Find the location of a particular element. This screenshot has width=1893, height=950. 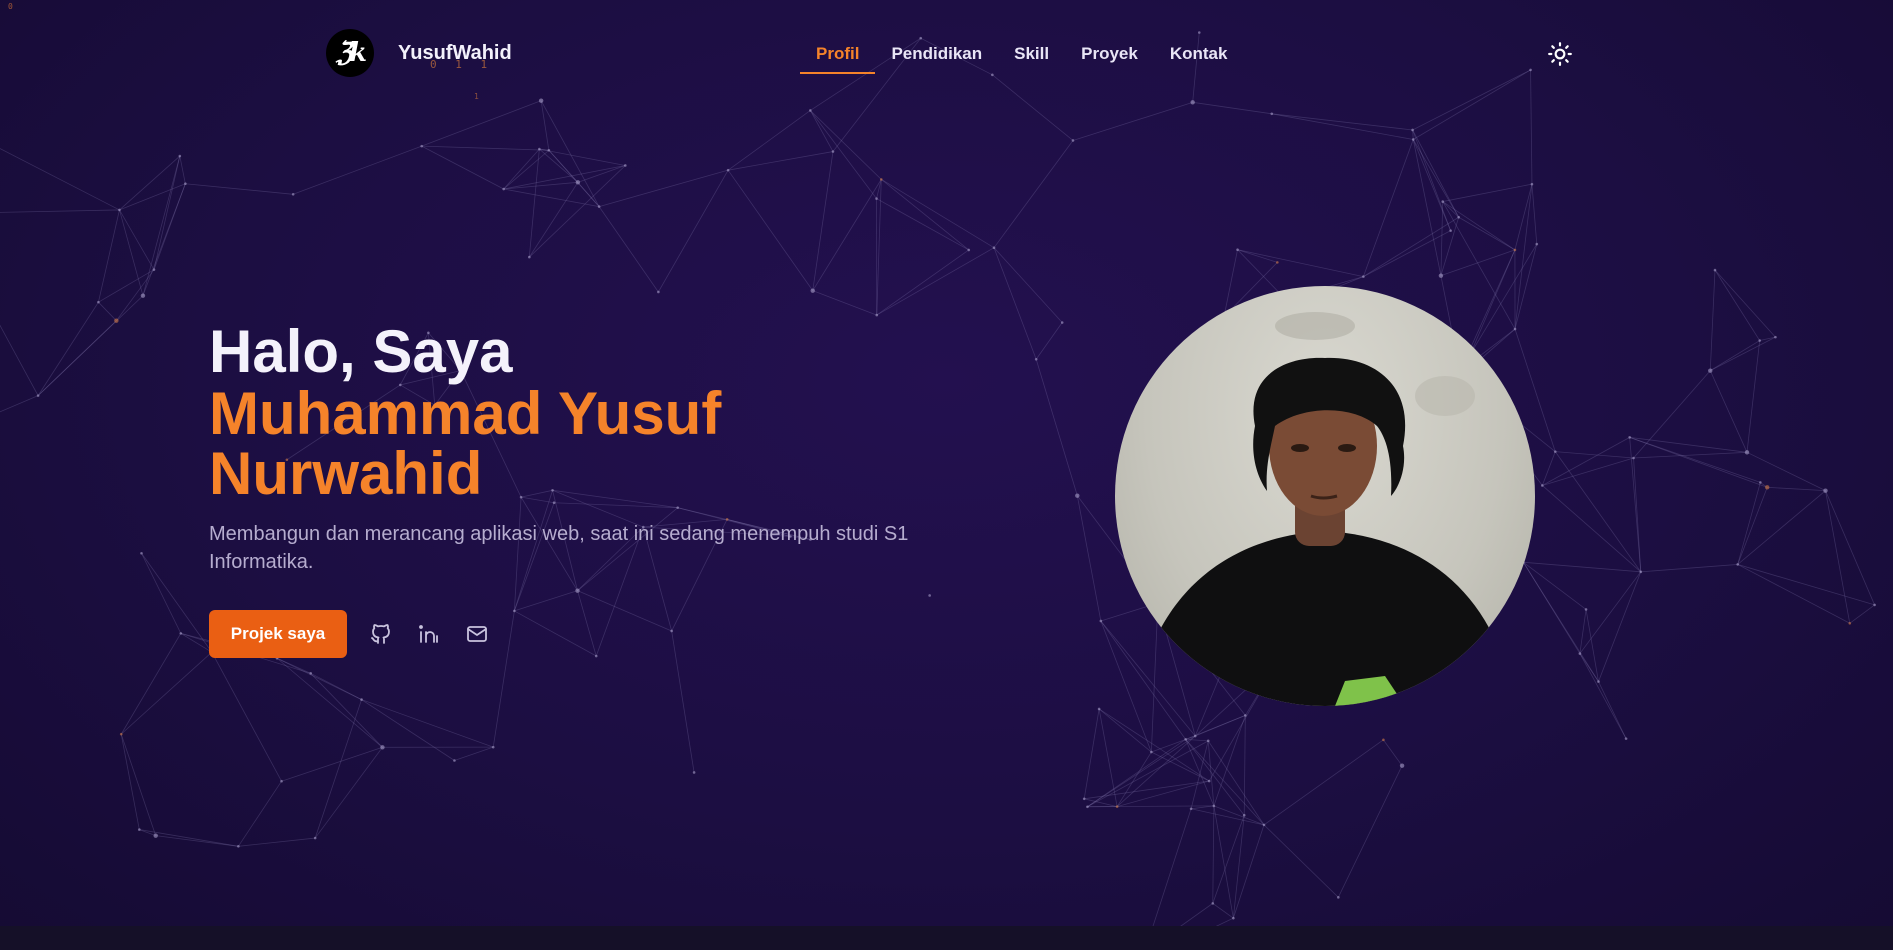

binary-decoration-small: 1 is located at coordinates (476, 96).